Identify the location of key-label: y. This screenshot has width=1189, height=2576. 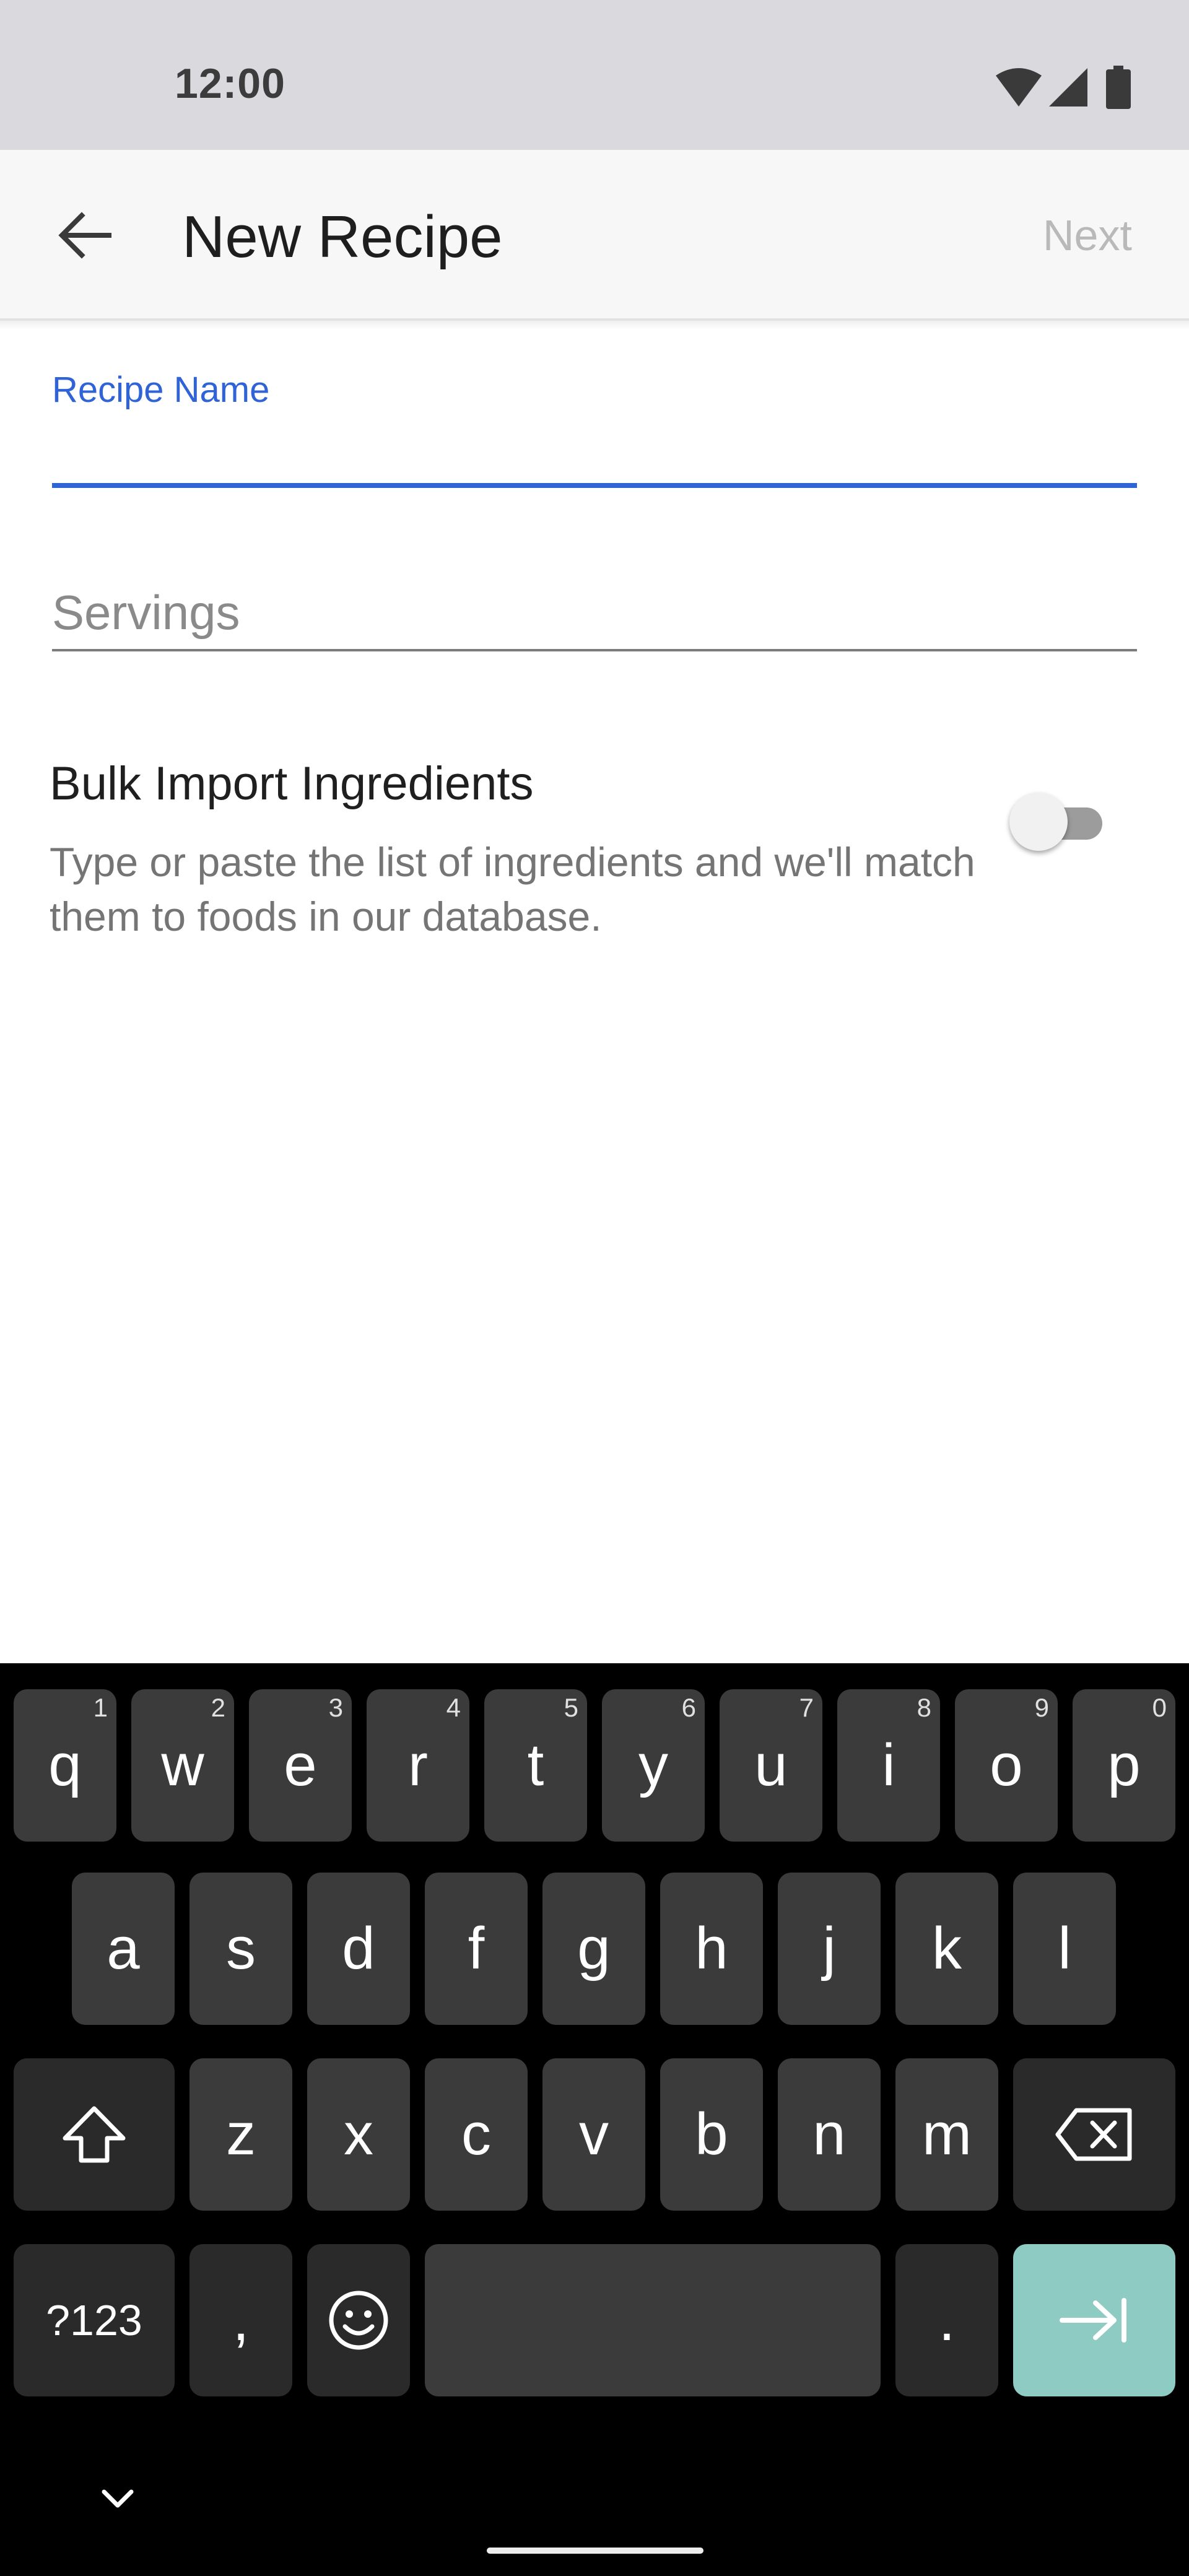
(653, 1765).